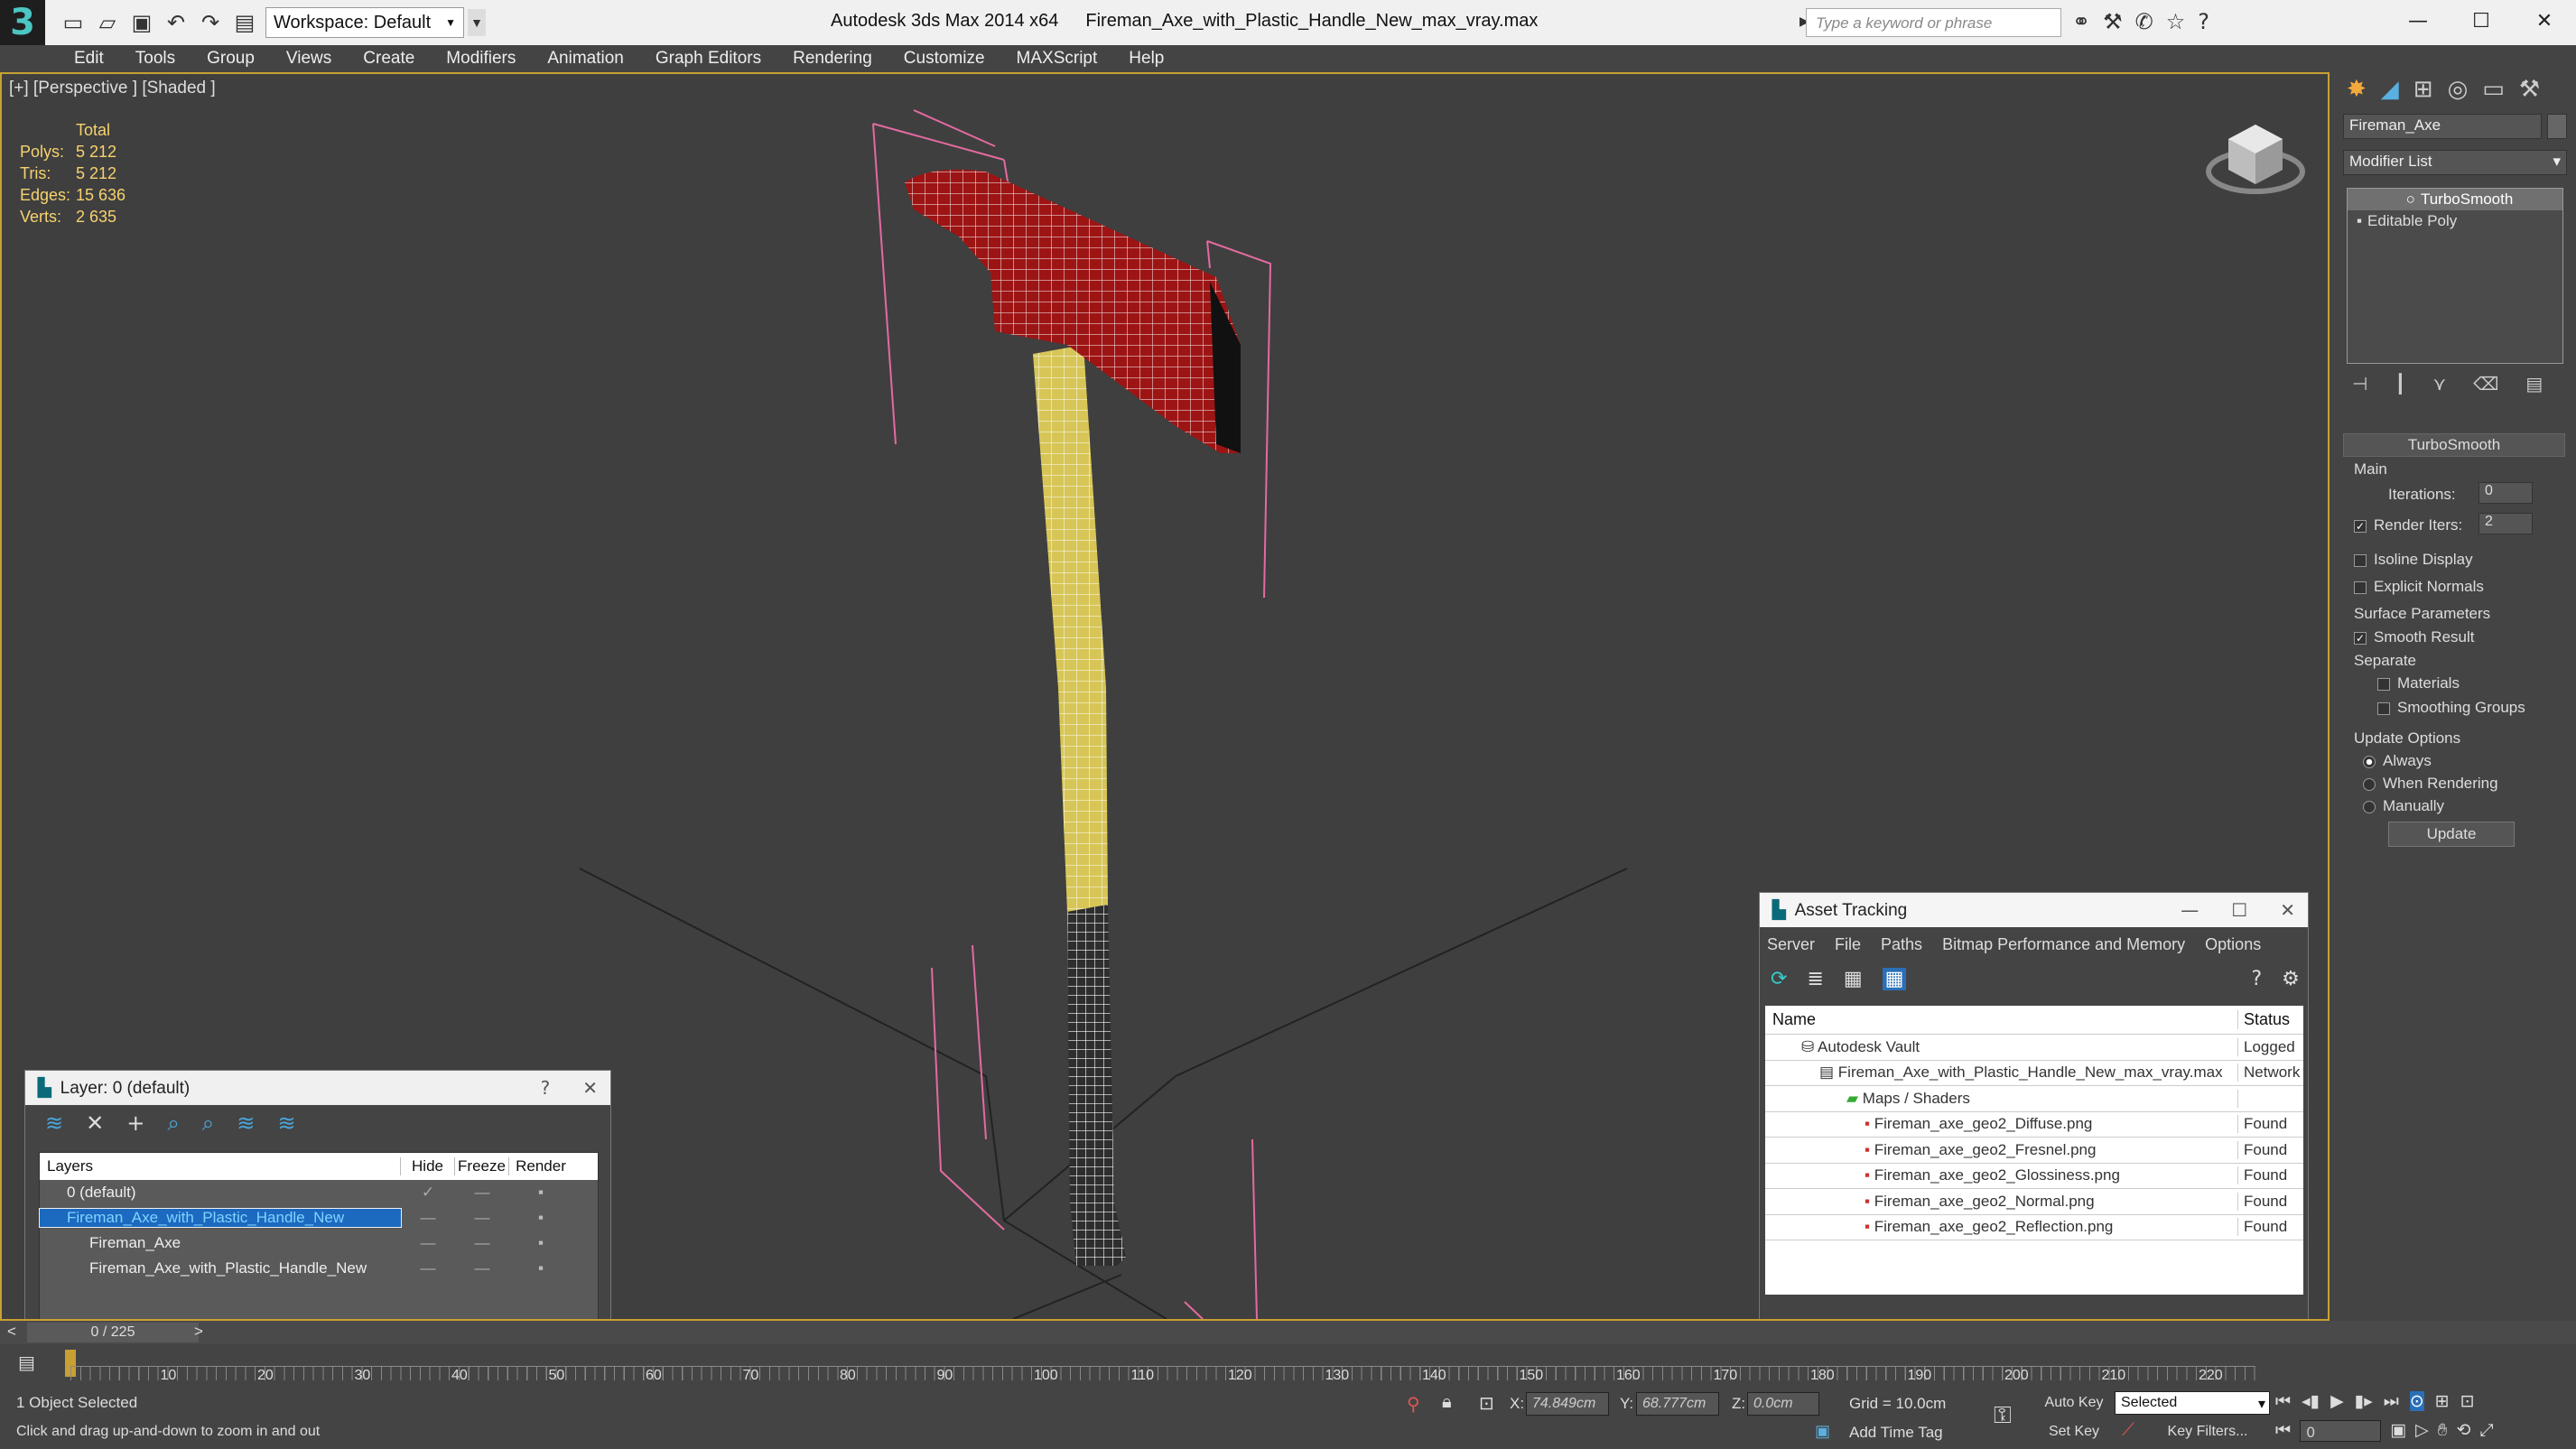  Describe the element at coordinates (1146, 59) in the screenshot. I see `menu-help: Help` at that location.